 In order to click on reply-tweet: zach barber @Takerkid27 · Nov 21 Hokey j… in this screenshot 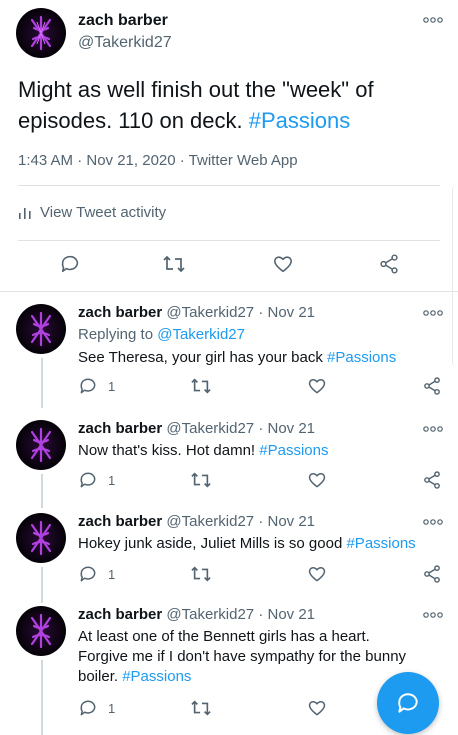, I will do `click(229, 557)`.